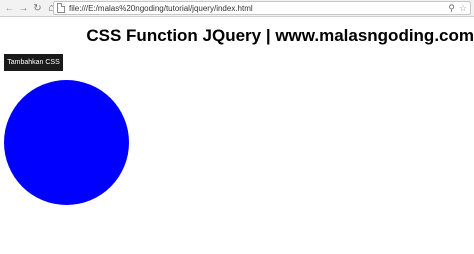 This screenshot has height=254, width=474. I want to click on back-arrow-icon: ←, so click(9, 8).